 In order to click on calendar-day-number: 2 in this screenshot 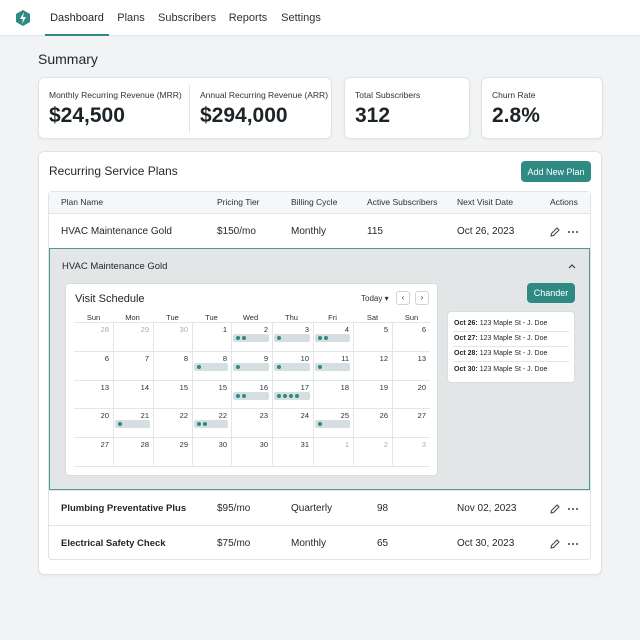, I will do `click(265, 329)`.